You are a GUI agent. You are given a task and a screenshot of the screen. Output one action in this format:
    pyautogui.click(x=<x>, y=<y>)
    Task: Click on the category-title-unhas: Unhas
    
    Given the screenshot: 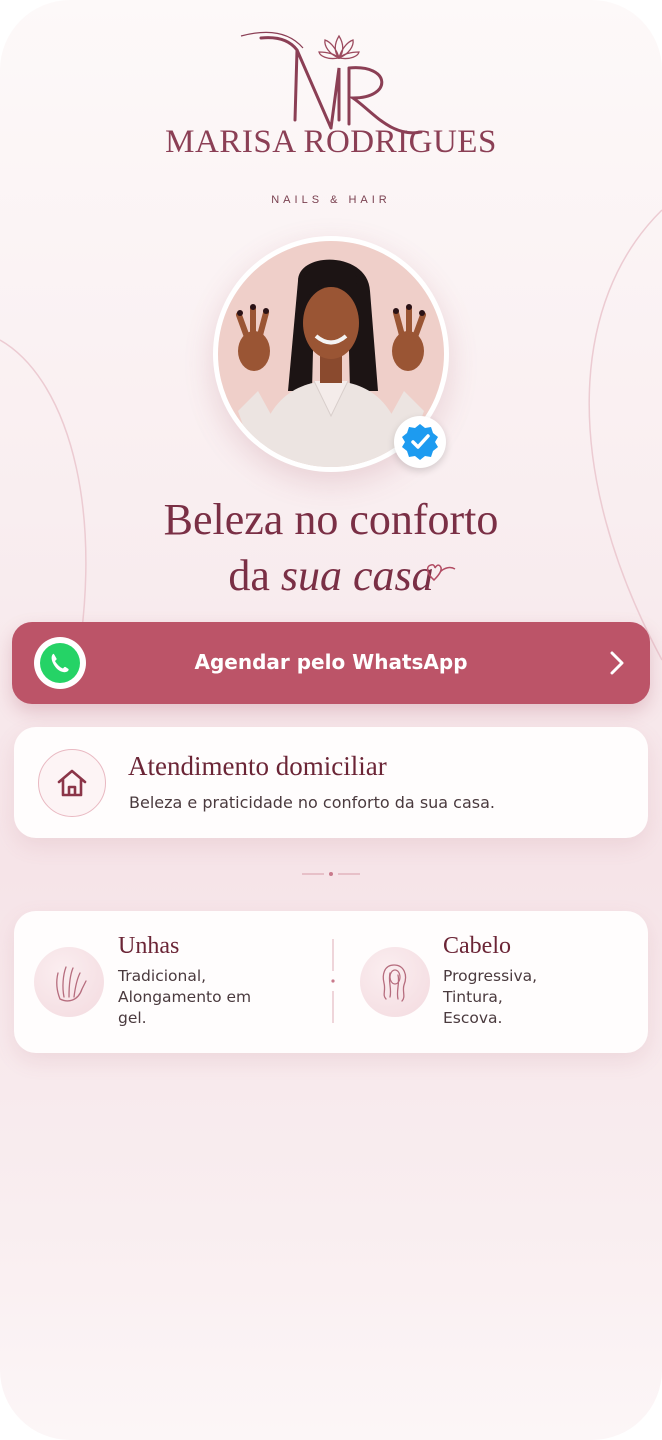 What is the action you would take?
    pyautogui.click(x=149, y=946)
    